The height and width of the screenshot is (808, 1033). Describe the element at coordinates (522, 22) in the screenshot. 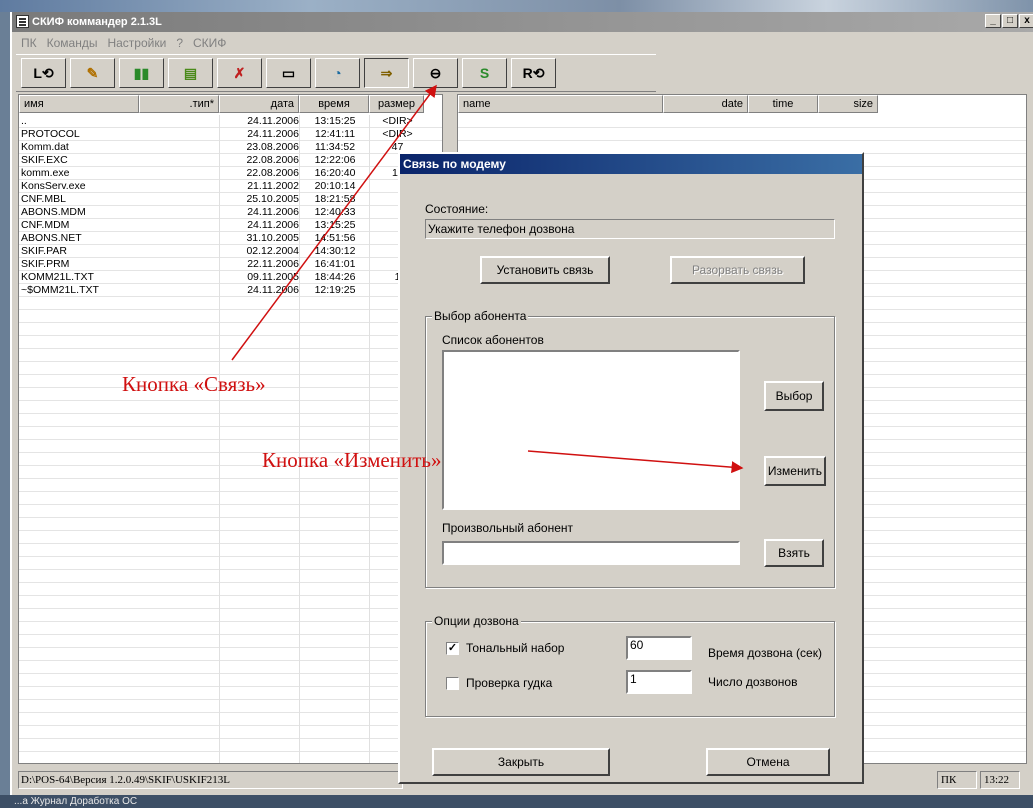

I see `title-bar: СКИФ коммандер 2.1.3L _ □ x` at that location.